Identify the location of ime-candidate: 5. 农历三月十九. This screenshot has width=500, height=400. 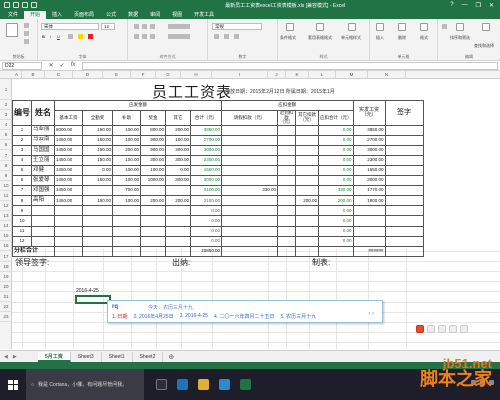
(299, 316).